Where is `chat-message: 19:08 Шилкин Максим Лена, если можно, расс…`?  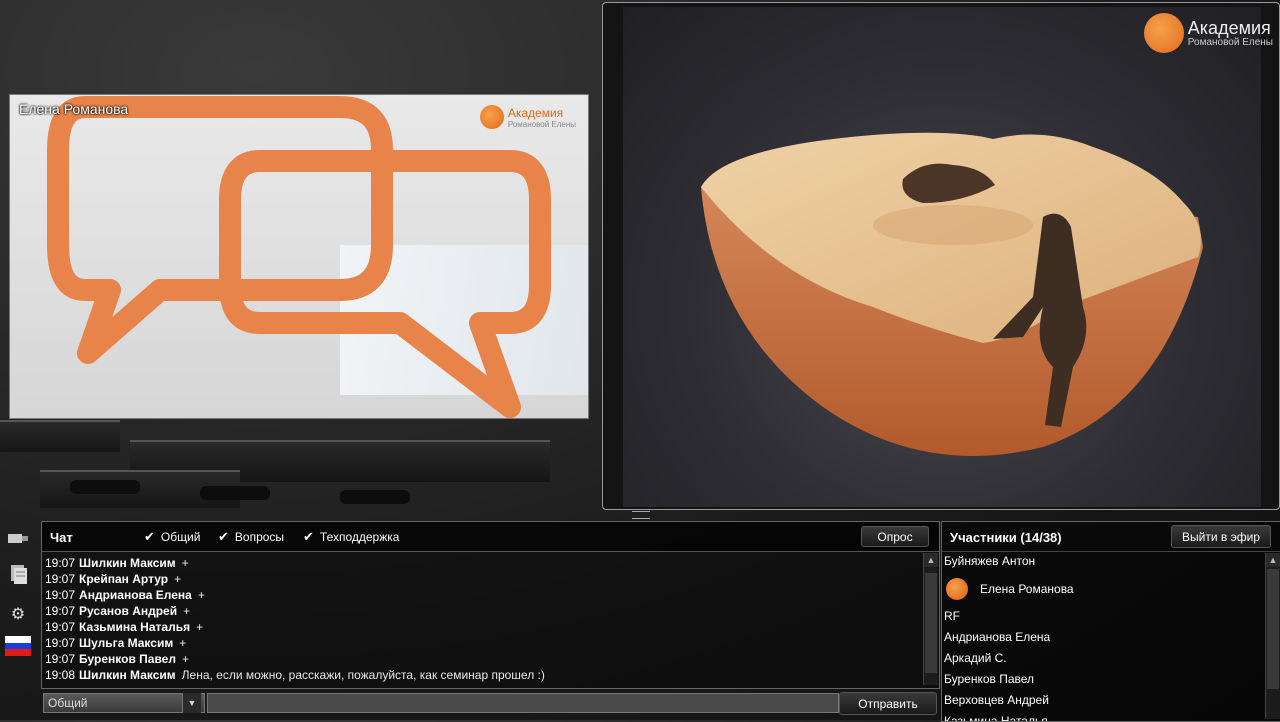
chat-message: 19:08 Шилкин Максим Лена, если можно, расс… is located at coordinates (482, 675).